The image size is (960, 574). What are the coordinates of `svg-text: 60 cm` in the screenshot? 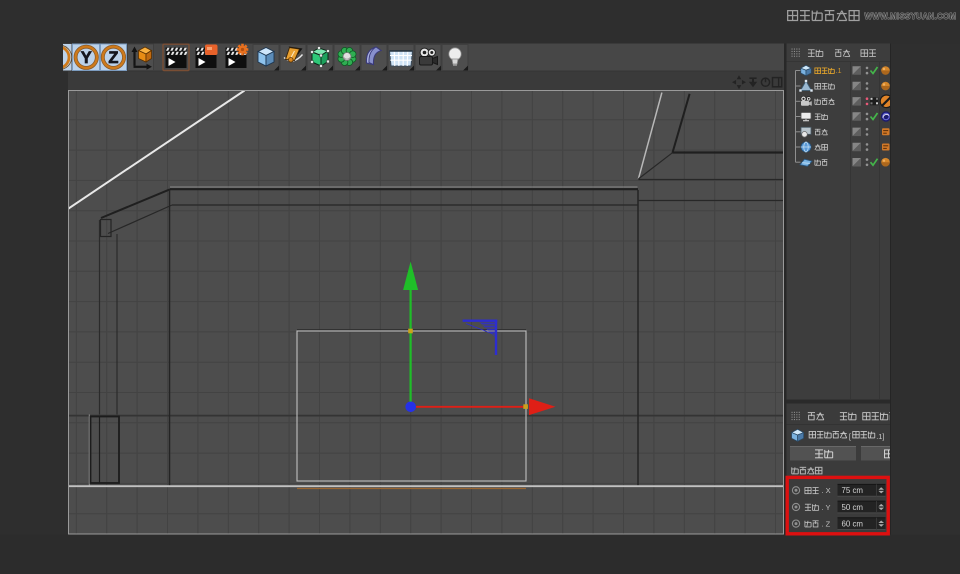 It's located at (853, 524).